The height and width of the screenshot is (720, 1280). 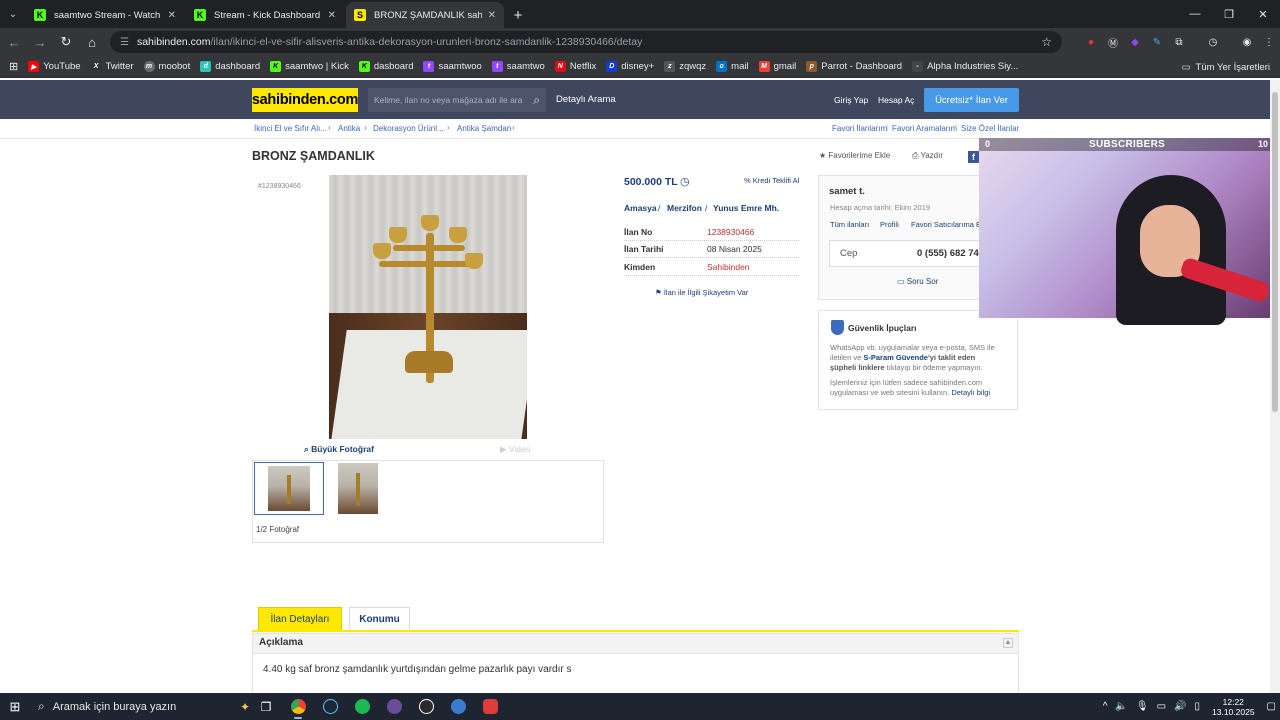 I want to click on favorite-searches-link: Favori Aramalarım, so click(x=924, y=128).